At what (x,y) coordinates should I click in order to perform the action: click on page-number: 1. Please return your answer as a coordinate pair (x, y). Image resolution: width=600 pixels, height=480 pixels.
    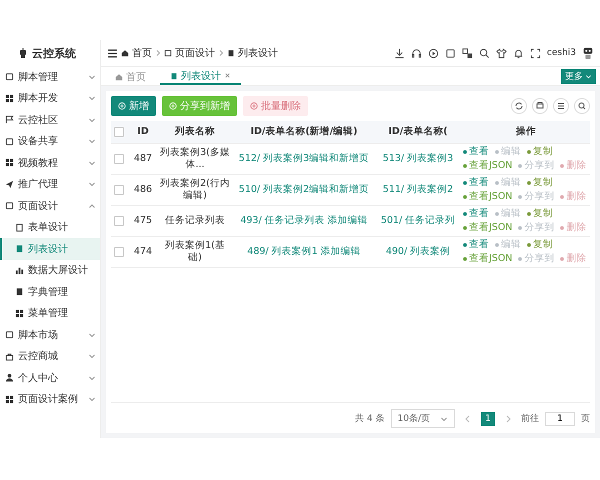
    Looking at the image, I should click on (488, 419).